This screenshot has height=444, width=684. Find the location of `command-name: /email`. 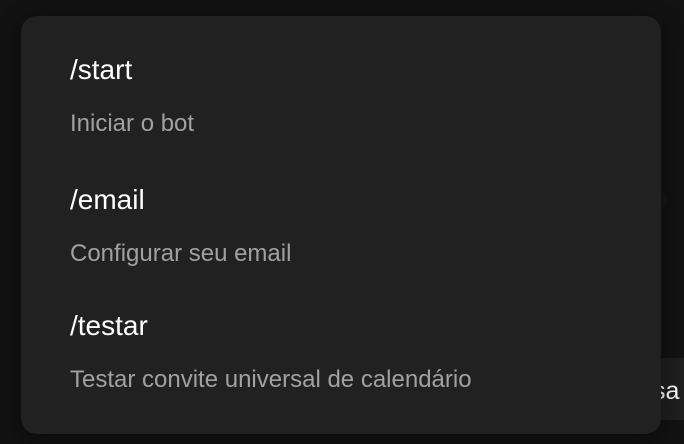

command-name: /email is located at coordinates (107, 199).